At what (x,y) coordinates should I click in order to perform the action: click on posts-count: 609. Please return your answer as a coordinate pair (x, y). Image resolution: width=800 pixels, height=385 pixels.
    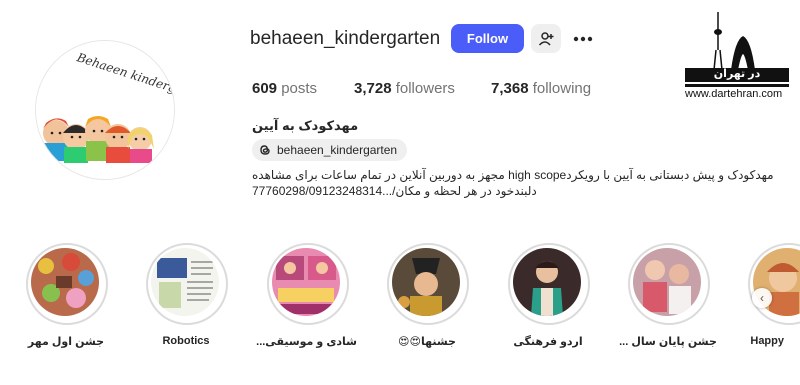
    Looking at the image, I should click on (265, 88).